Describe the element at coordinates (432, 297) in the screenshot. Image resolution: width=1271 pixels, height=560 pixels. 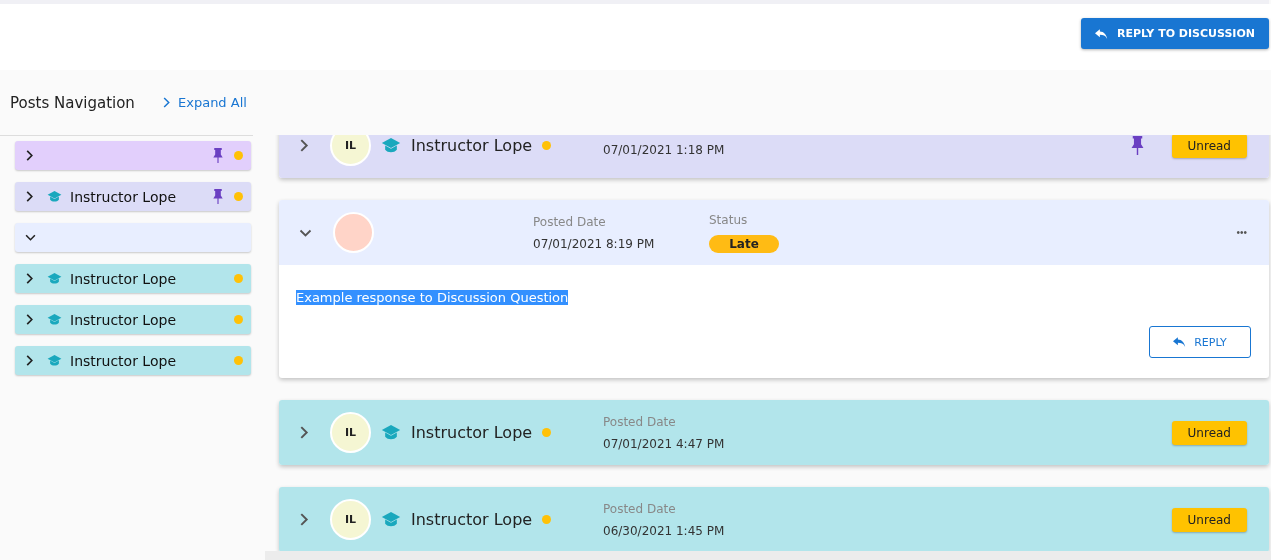
I see `post-text: Example response to Discussion Question` at that location.